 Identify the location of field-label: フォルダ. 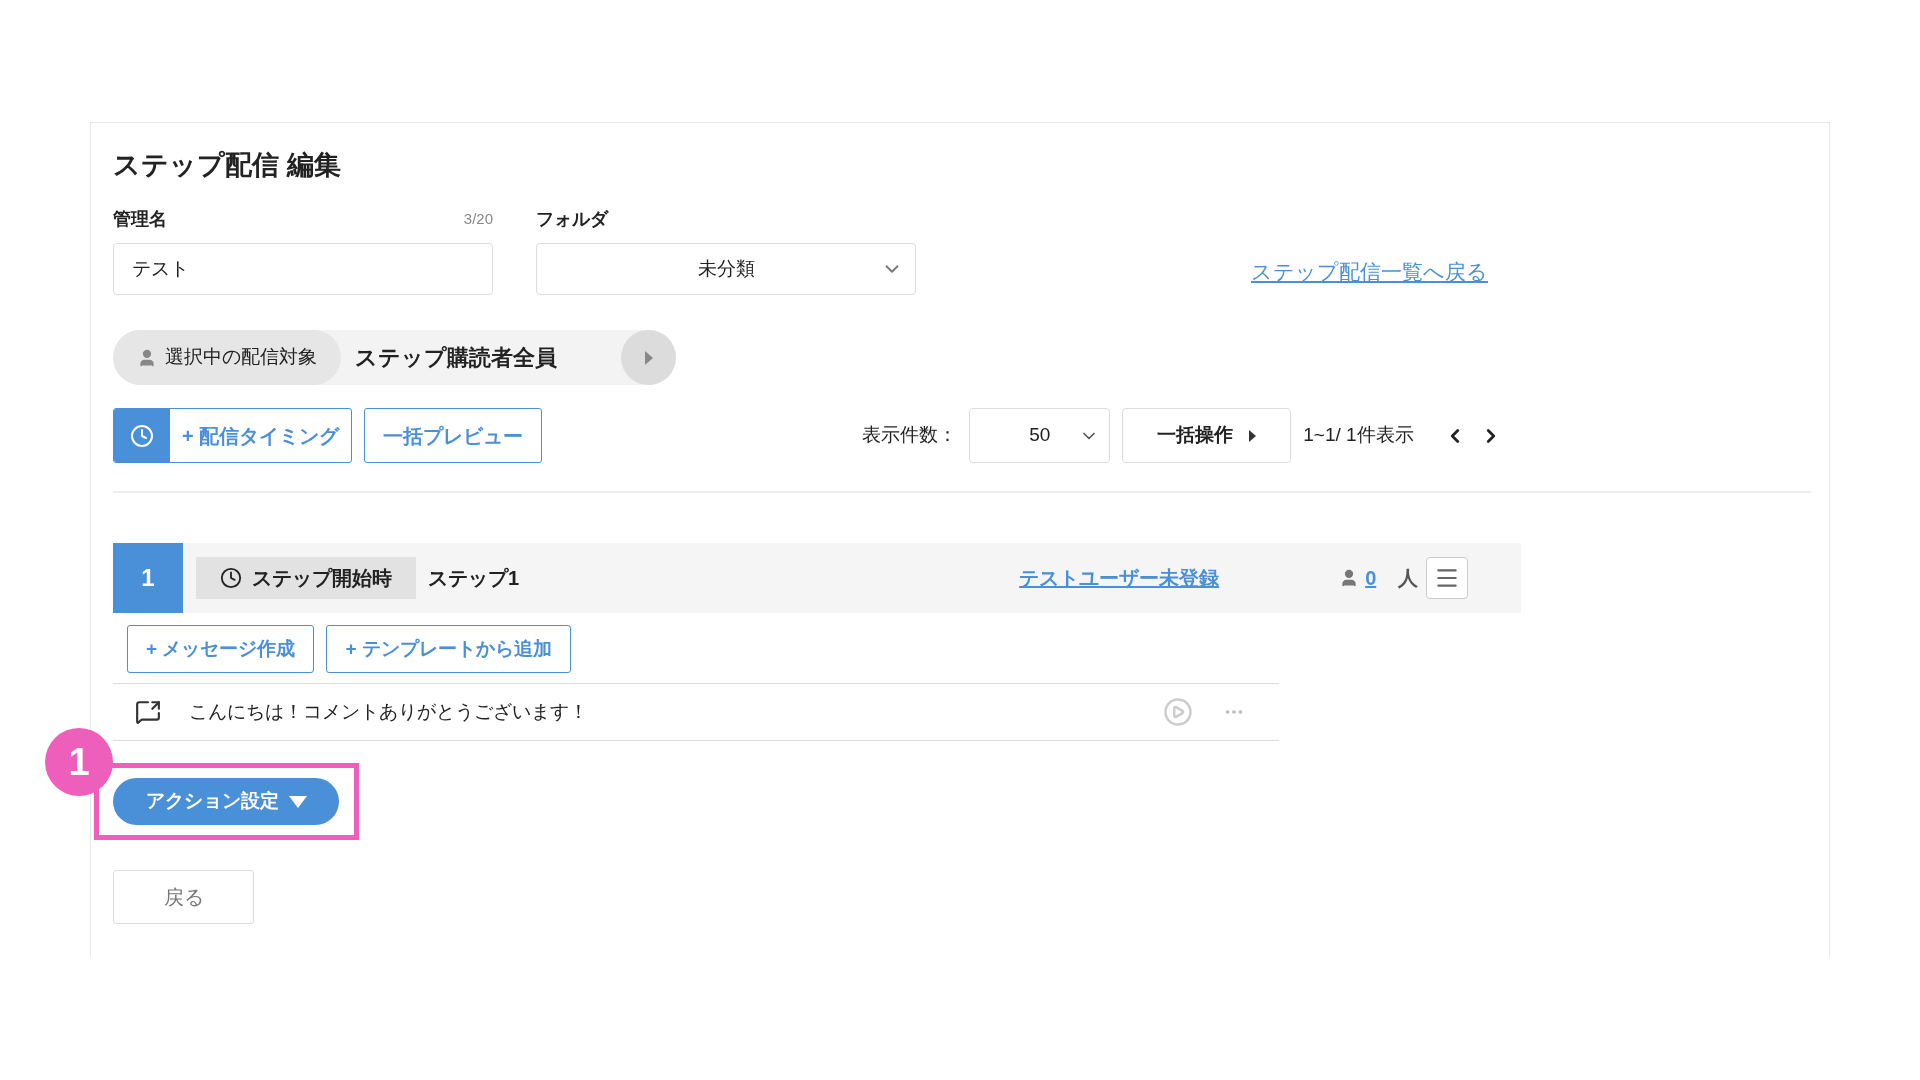
(572, 219).